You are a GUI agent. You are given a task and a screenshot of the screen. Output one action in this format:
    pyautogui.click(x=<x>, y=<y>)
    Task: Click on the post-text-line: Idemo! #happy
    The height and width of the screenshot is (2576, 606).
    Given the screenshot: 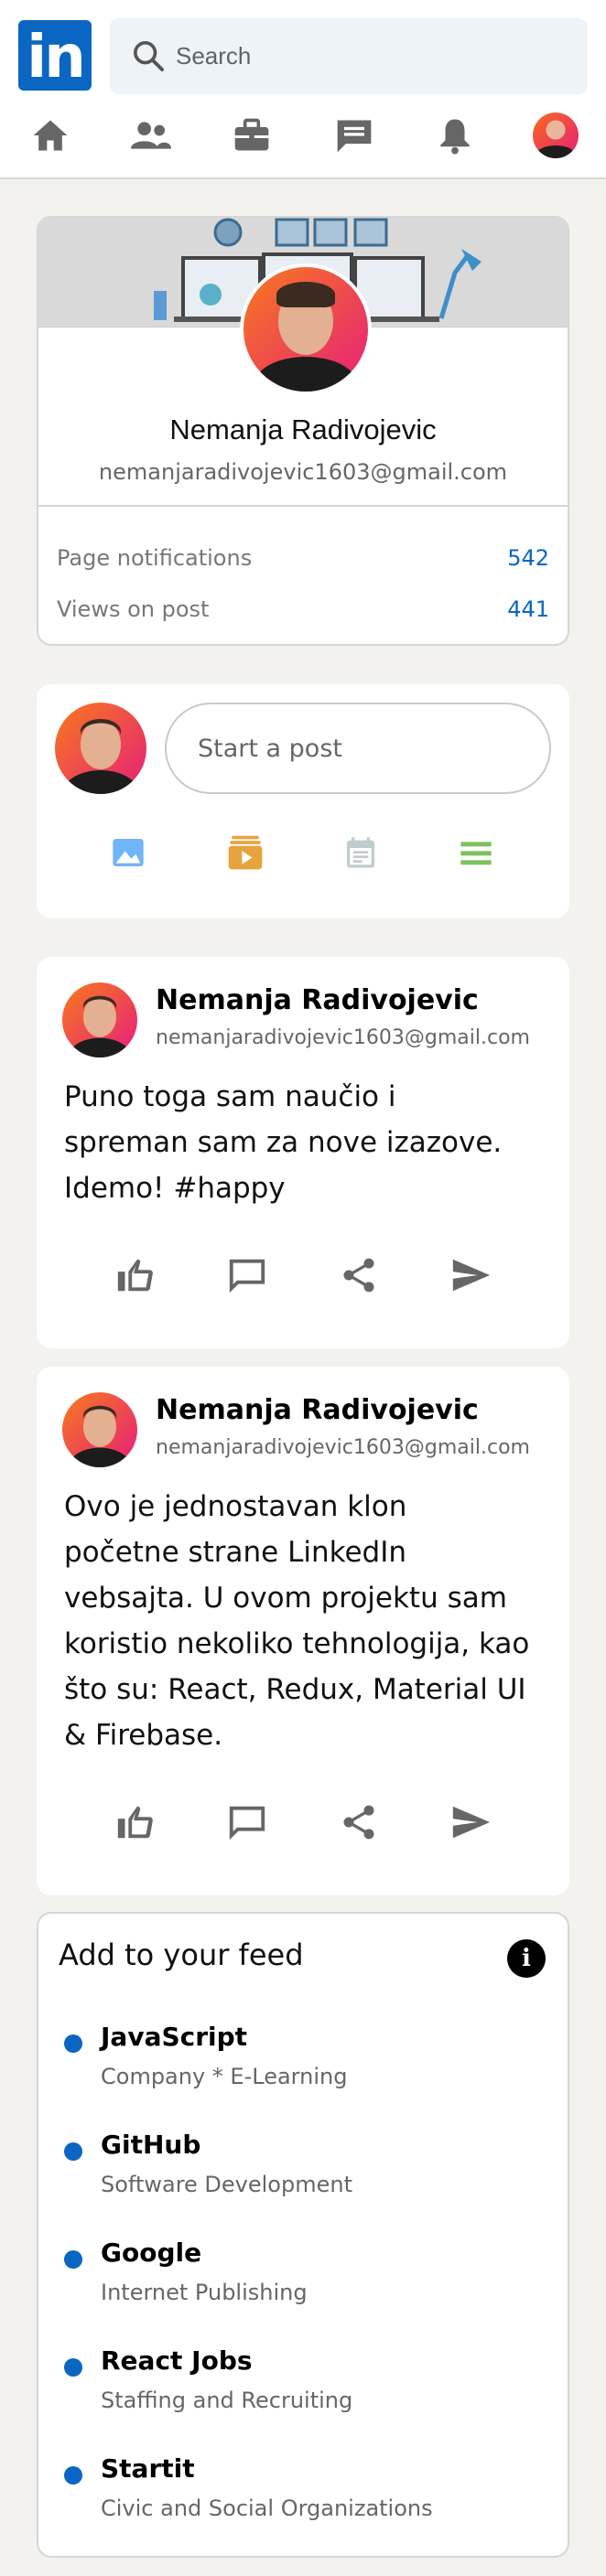 What is the action you would take?
    pyautogui.click(x=175, y=1188)
    